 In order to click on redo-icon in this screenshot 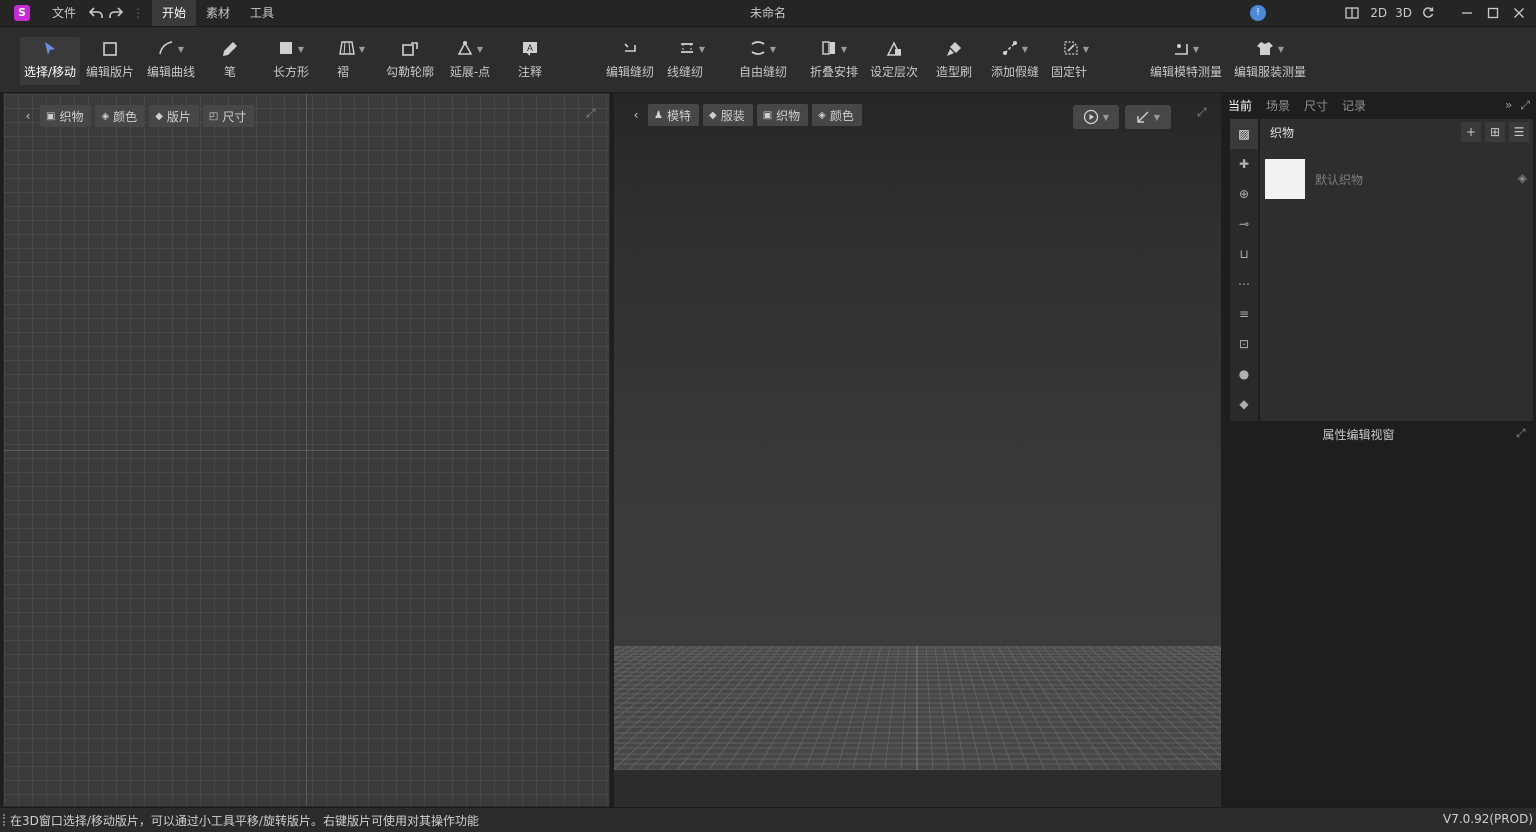, I will do `click(116, 13)`.